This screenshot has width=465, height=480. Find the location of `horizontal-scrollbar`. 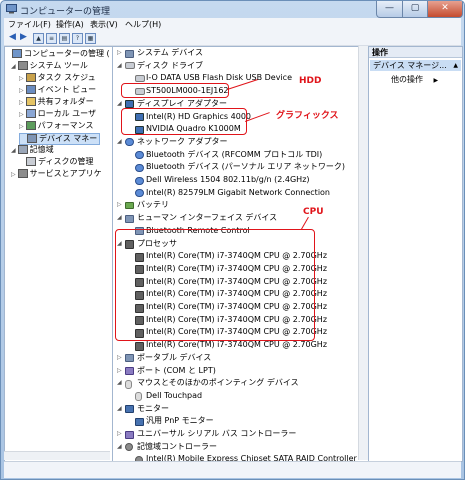

horizontal-scrollbar is located at coordinates (57, 455).